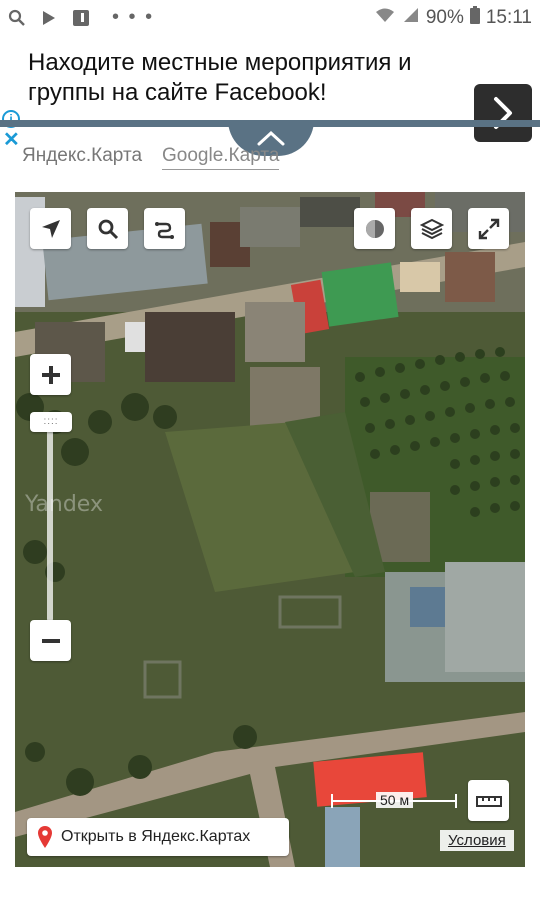  What do you see at coordinates (82, 157) in the screenshot?
I see `tab-yandex-map: Яндекс.Карта` at bounding box center [82, 157].